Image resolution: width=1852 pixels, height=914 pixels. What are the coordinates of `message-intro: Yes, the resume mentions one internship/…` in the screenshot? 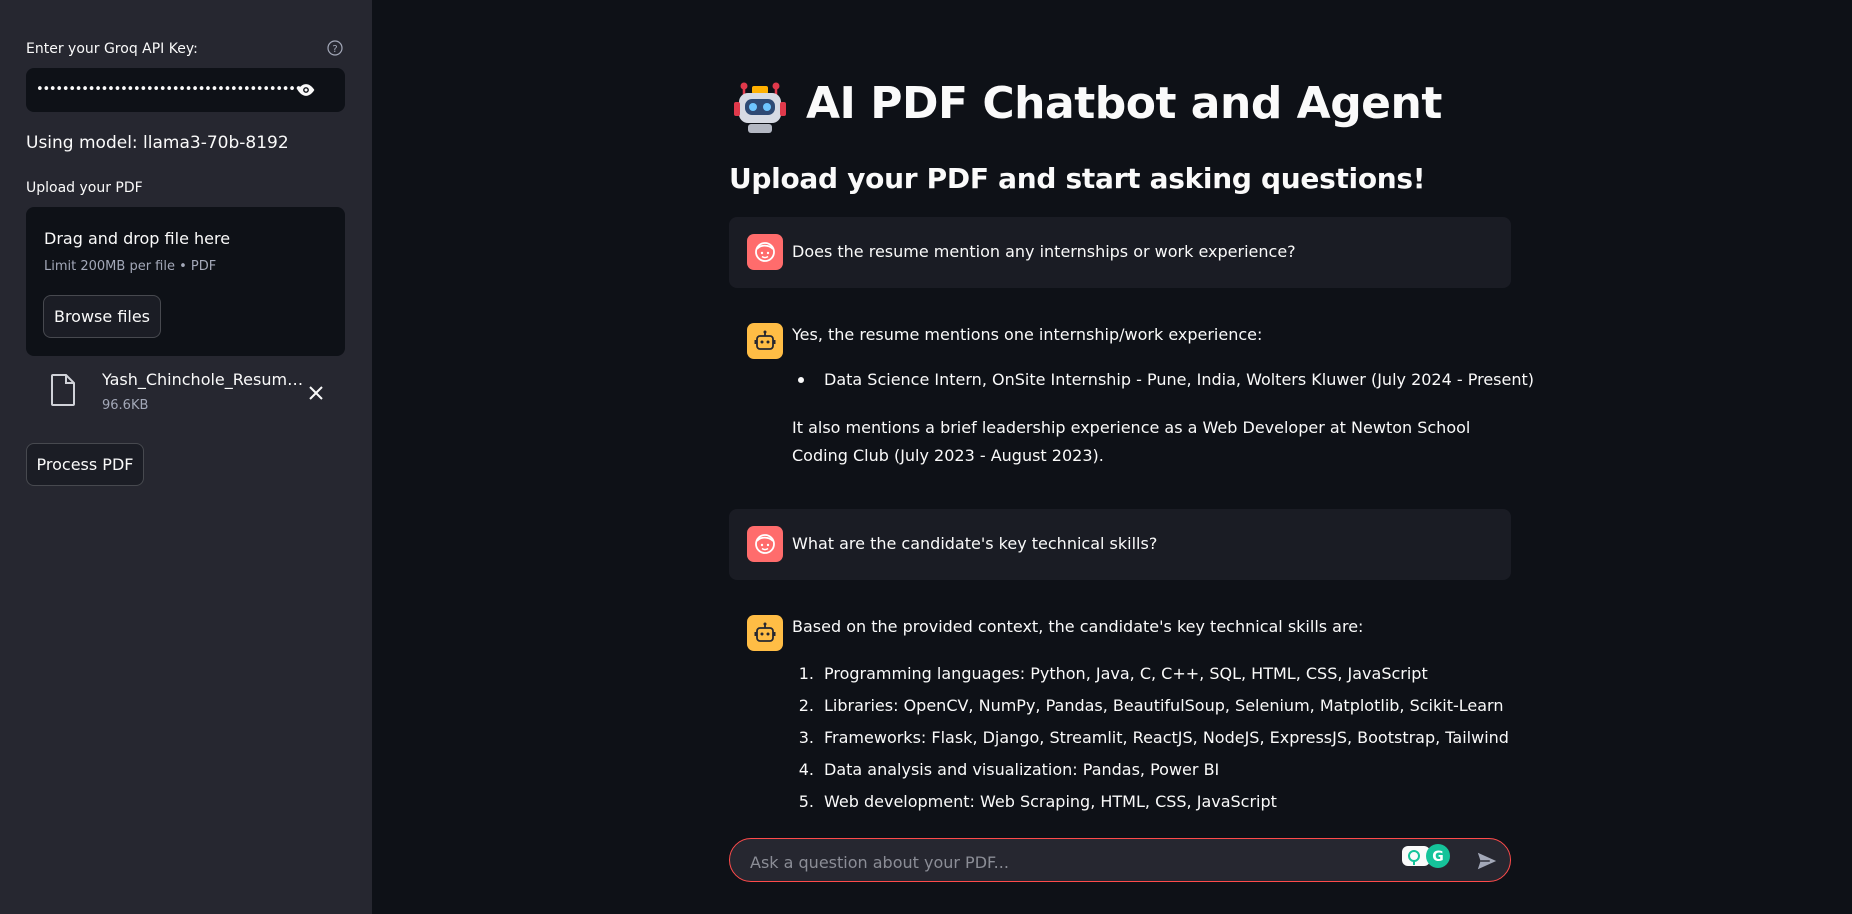 It's located at (1027, 334).